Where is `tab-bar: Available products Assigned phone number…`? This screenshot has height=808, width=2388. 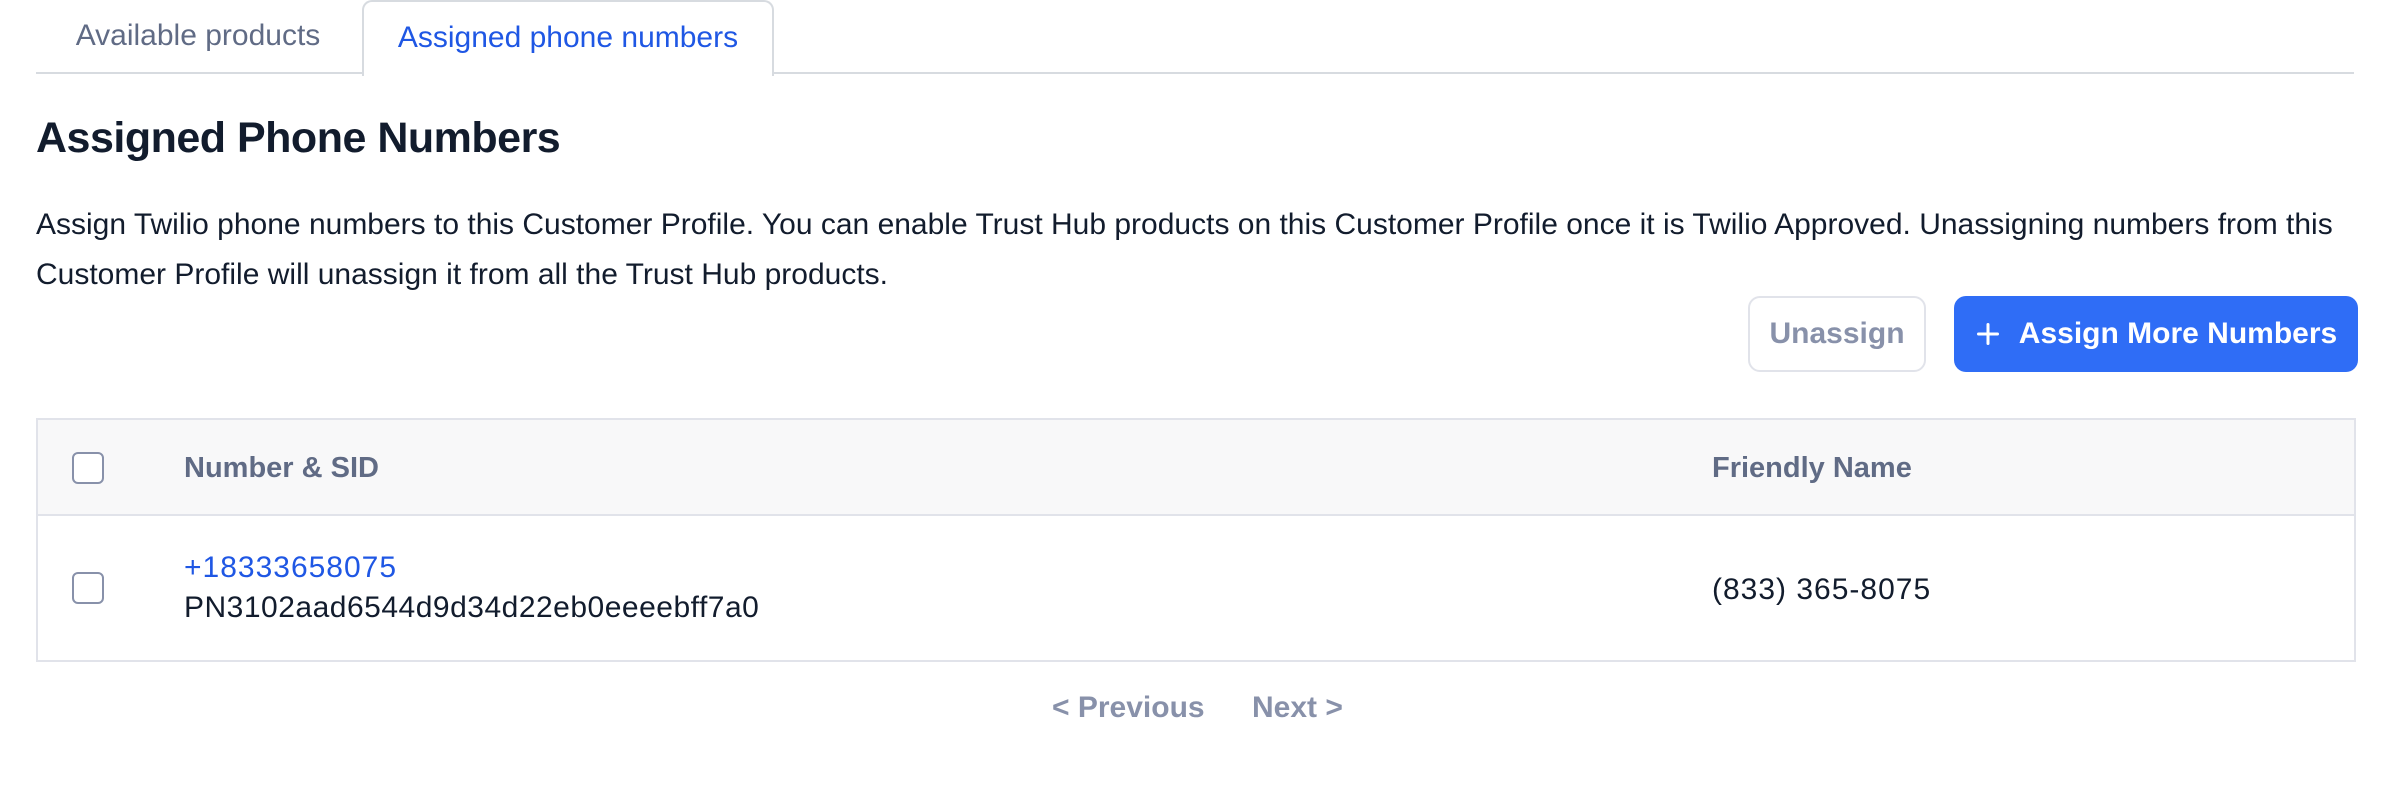 tab-bar: Available products Assigned phone number… is located at coordinates (1195, 38).